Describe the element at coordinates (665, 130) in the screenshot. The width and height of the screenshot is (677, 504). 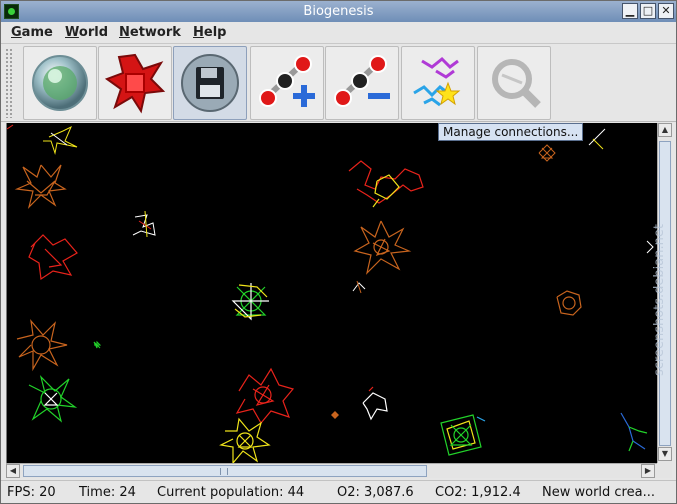
I see `scroll-up-icon: ▲` at that location.